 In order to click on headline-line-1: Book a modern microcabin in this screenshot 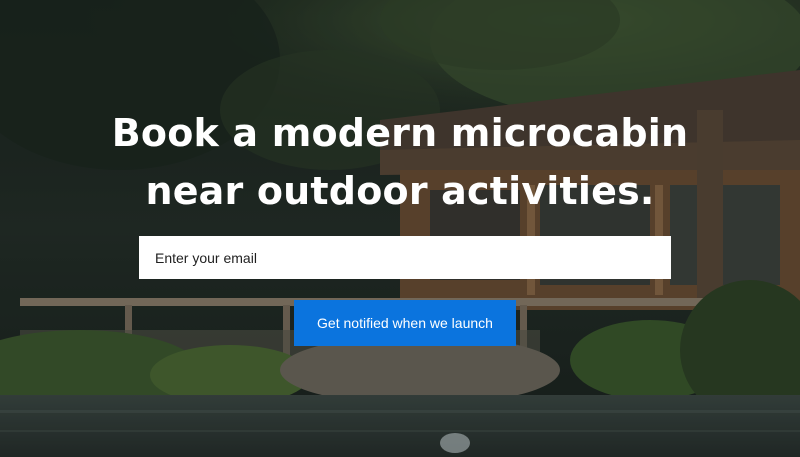, I will do `click(400, 133)`.